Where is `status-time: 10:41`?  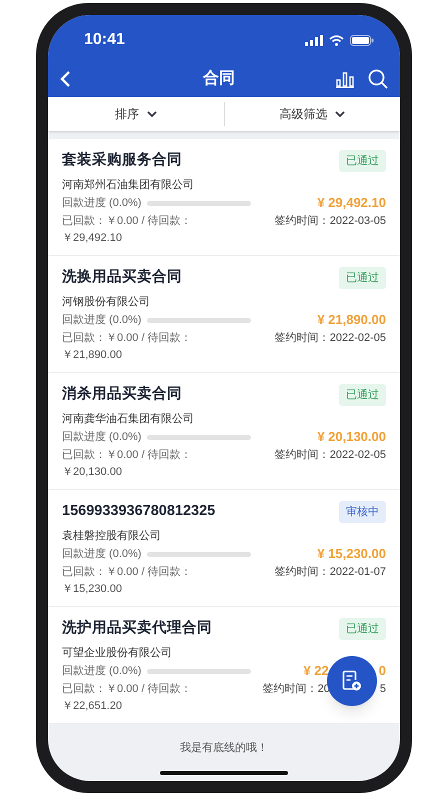
status-time: 10:41 is located at coordinates (104, 40).